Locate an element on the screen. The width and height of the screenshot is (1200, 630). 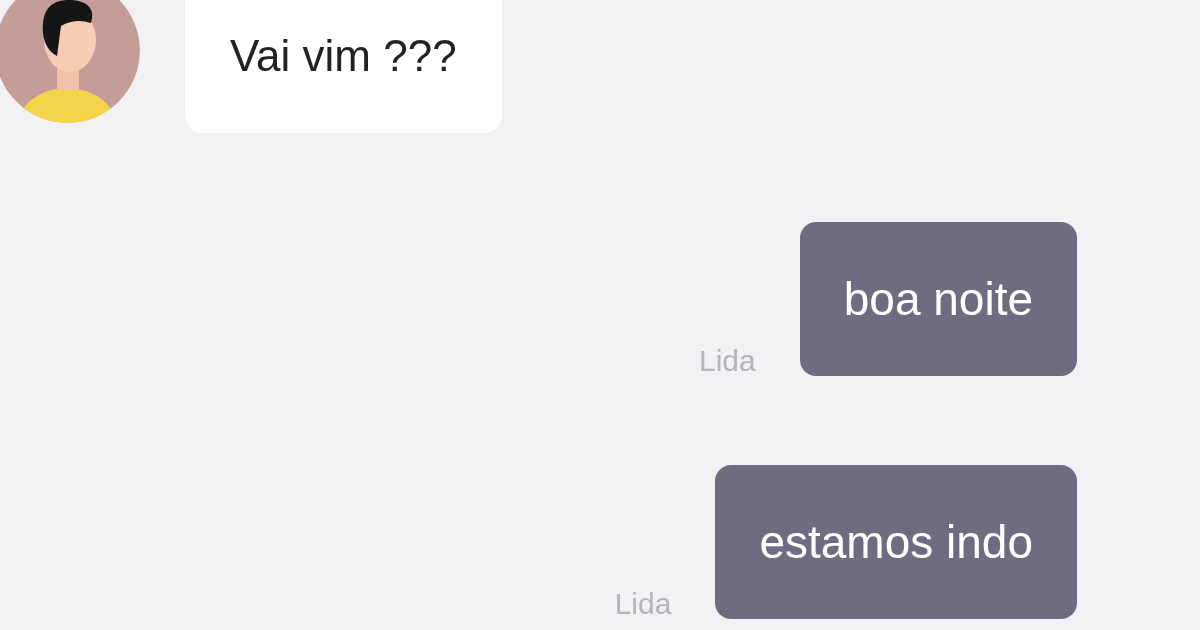
avatar-icon is located at coordinates (70, 61).